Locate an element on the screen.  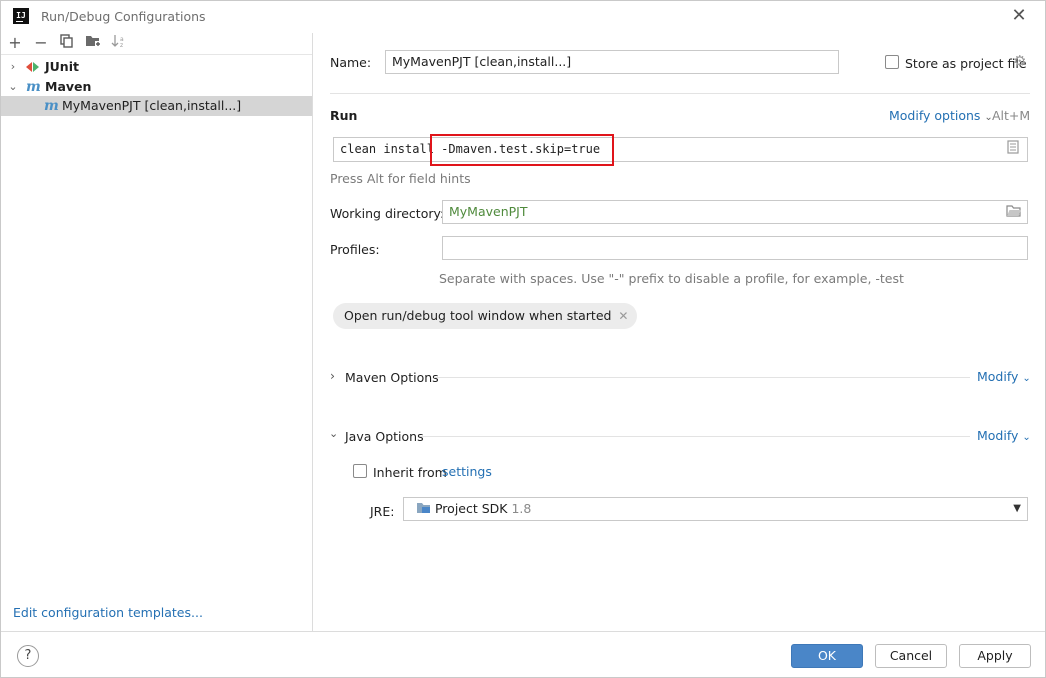
command-highlight: -Dmaven.test.skip=true is located at coordinates (521, 149).